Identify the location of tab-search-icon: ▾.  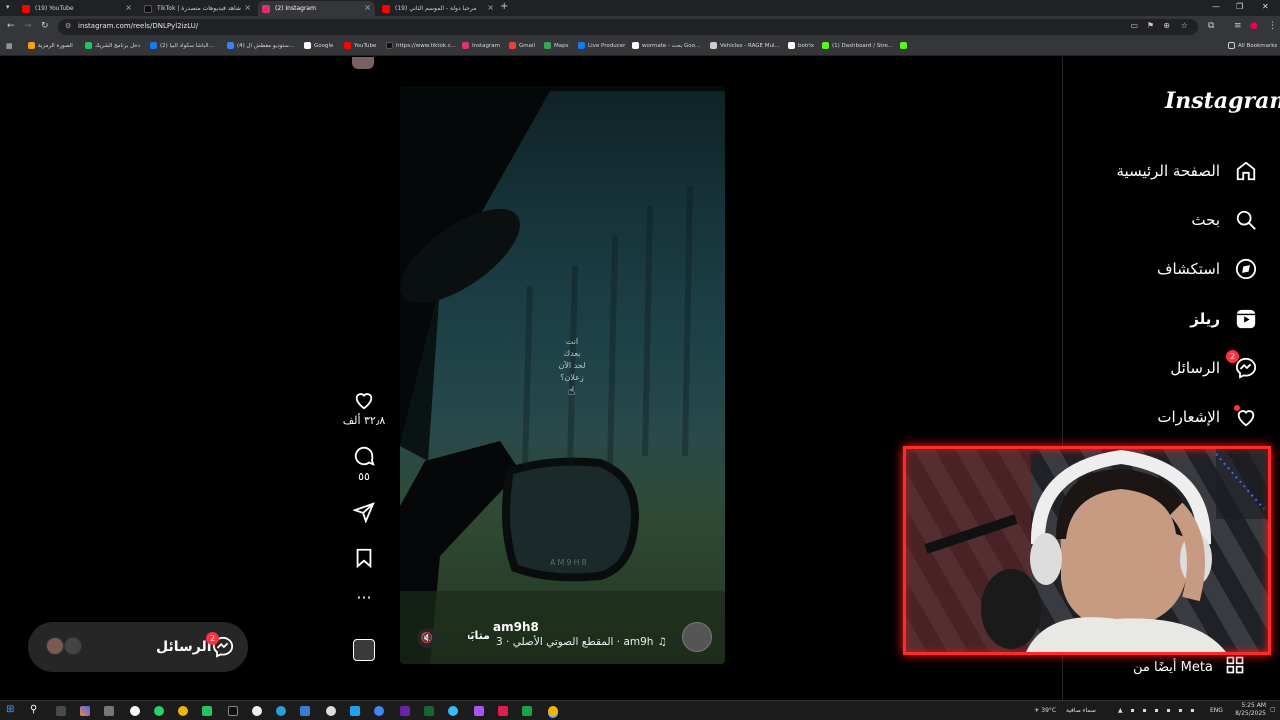
(8, 7).